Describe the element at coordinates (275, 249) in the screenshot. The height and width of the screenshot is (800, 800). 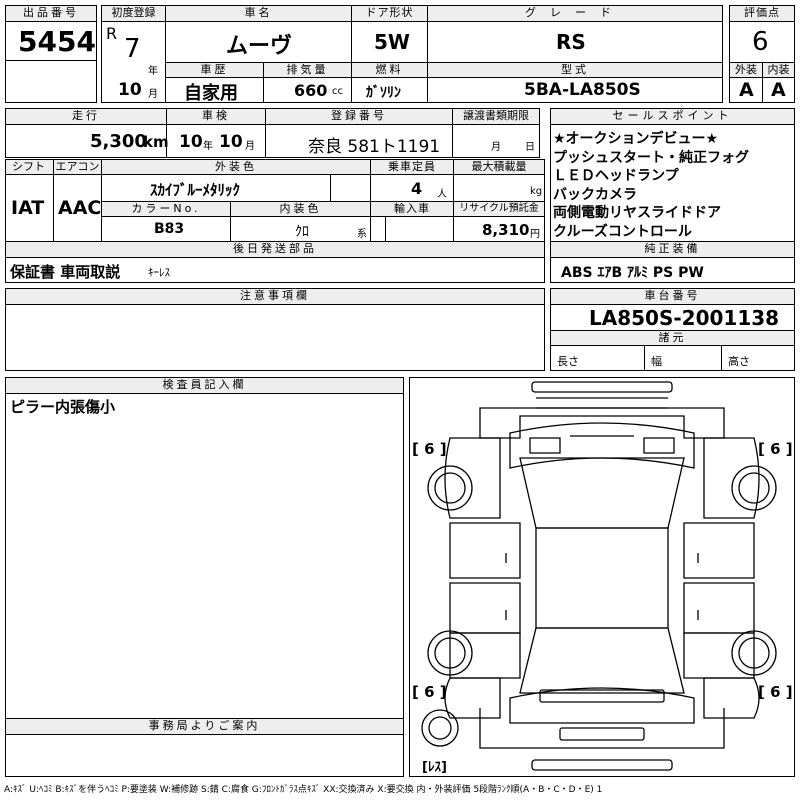
I see `later-parts-label: 後日発送部品` at that location.